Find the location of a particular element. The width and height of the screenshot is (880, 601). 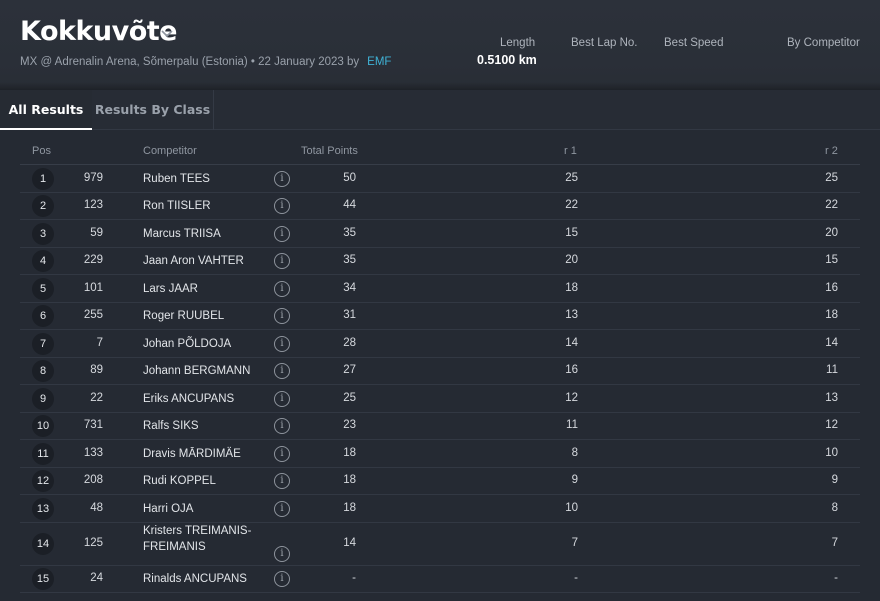

competitor-number: 7 is located at coordinates (99, 342).